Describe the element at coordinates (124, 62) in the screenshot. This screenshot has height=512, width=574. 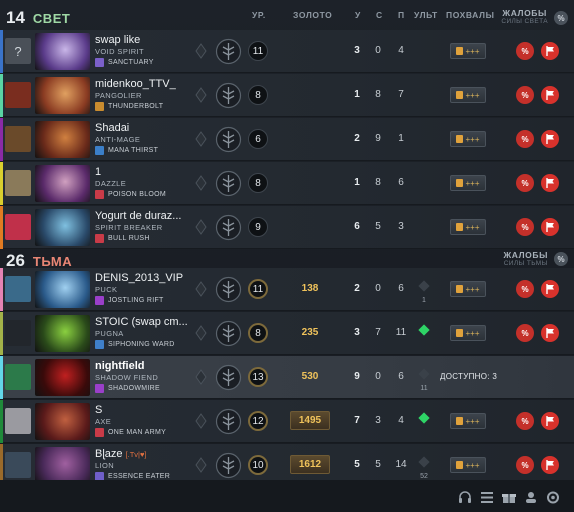
I see `hero-facet: SANCTUARY` at that location.